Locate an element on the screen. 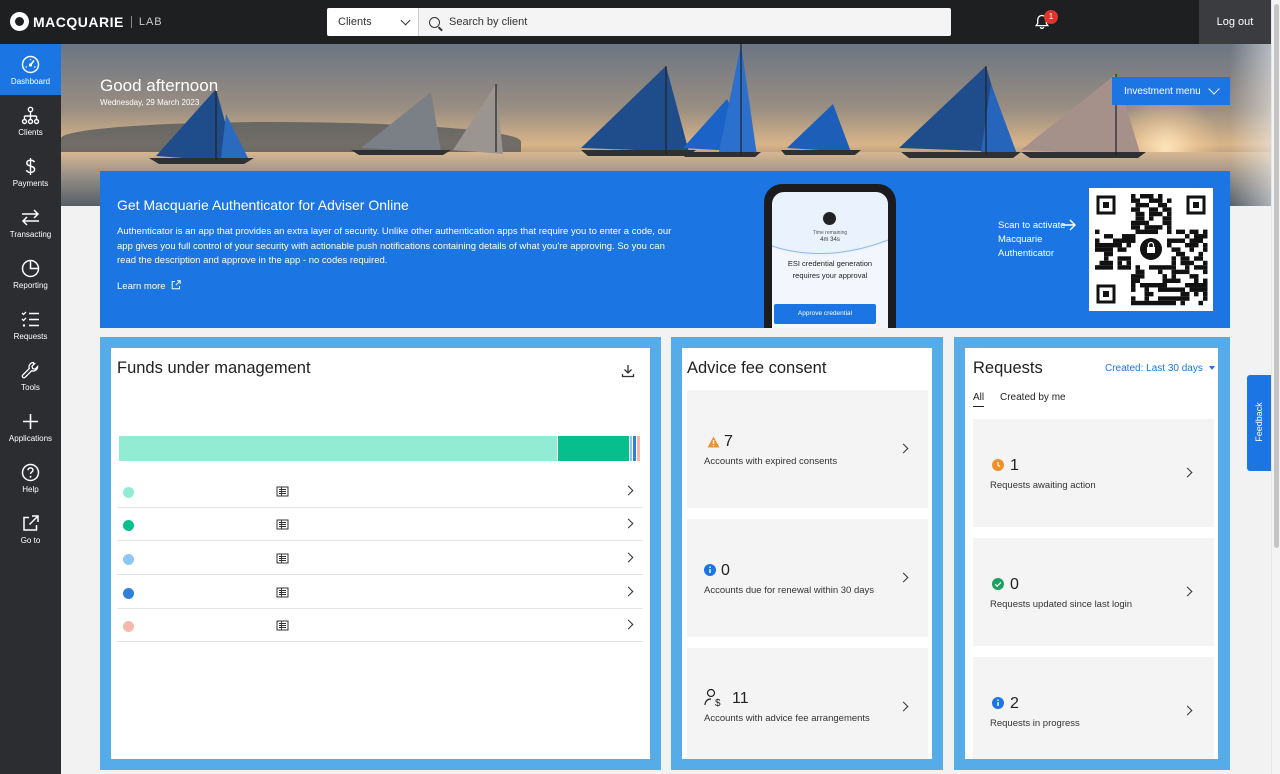 This screenshot has width=1280, height=774. scrollbar-thumb is located at coordinates (1276, 276).